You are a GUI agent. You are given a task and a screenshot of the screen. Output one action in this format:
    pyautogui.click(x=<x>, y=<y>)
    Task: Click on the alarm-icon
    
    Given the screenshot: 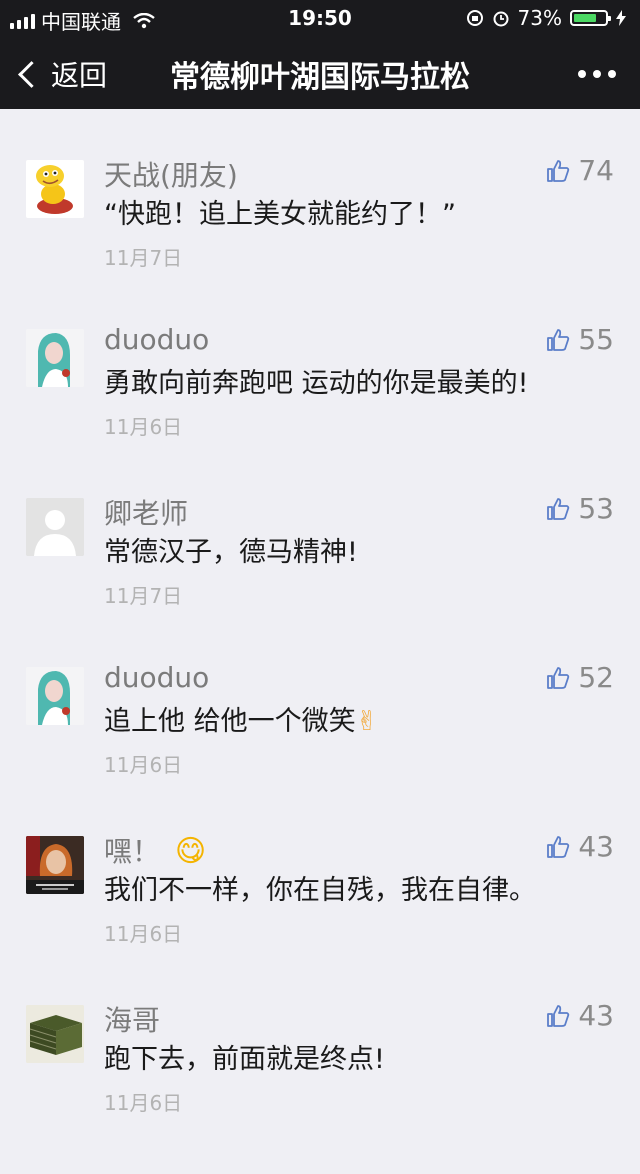 What is the action you would take?
    pyautogui.click(x=501, y=19)
    